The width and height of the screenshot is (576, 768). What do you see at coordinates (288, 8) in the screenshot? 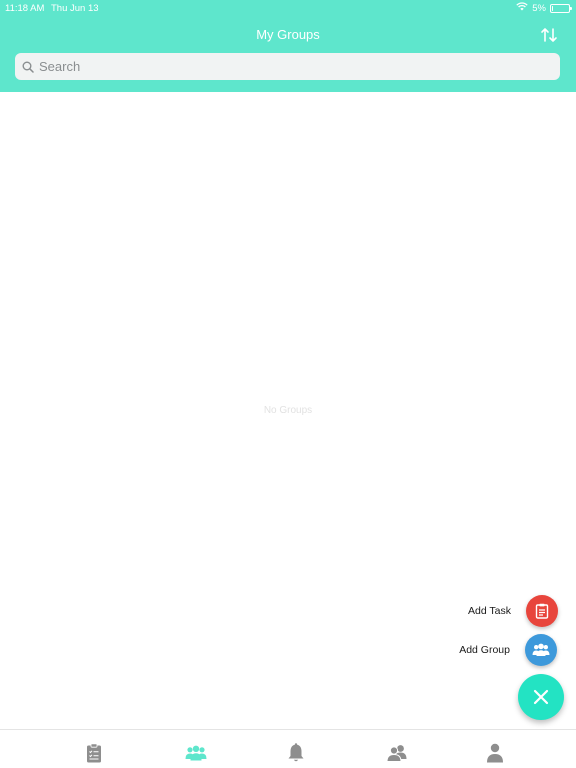
I see `status-bar: 11:18 AM Thu Jun 13 5%` at bounding box center [288, 8].